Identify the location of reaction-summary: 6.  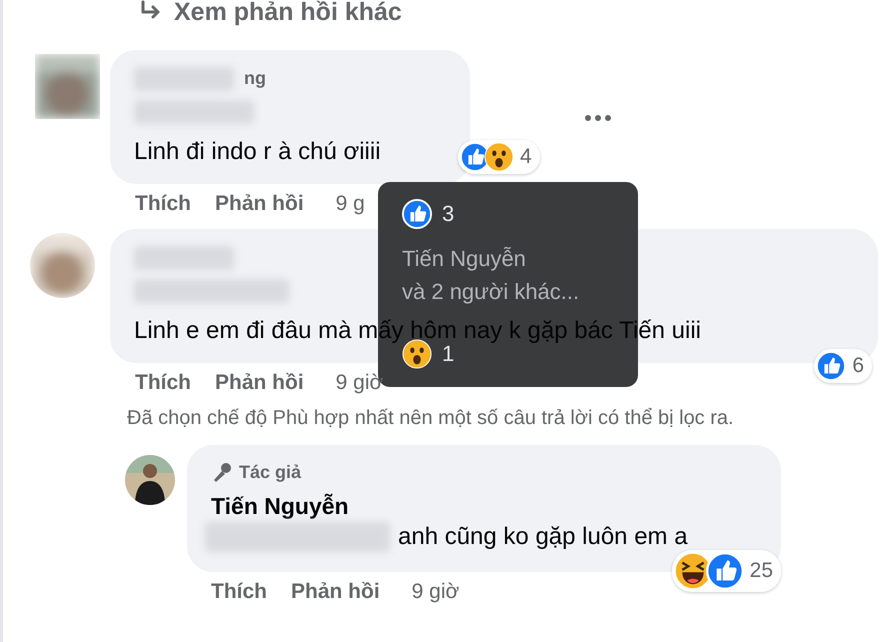
(843, 366).